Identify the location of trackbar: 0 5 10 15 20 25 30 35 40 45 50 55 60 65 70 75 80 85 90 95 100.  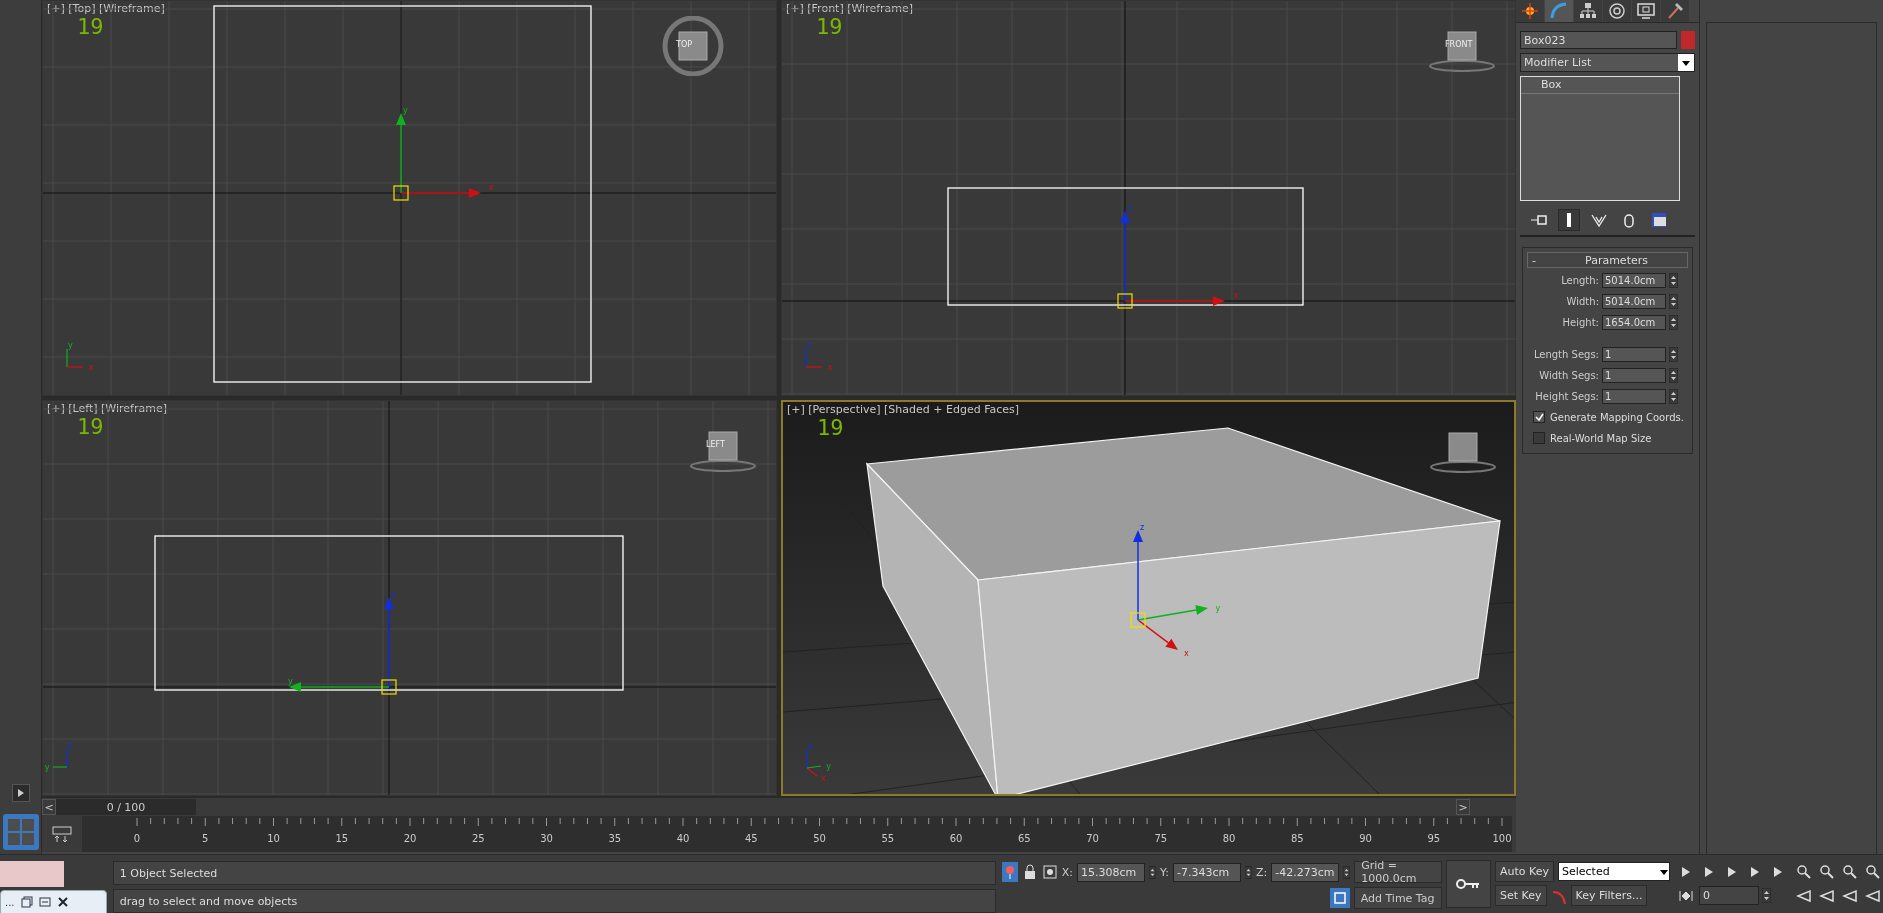
(797, 834).